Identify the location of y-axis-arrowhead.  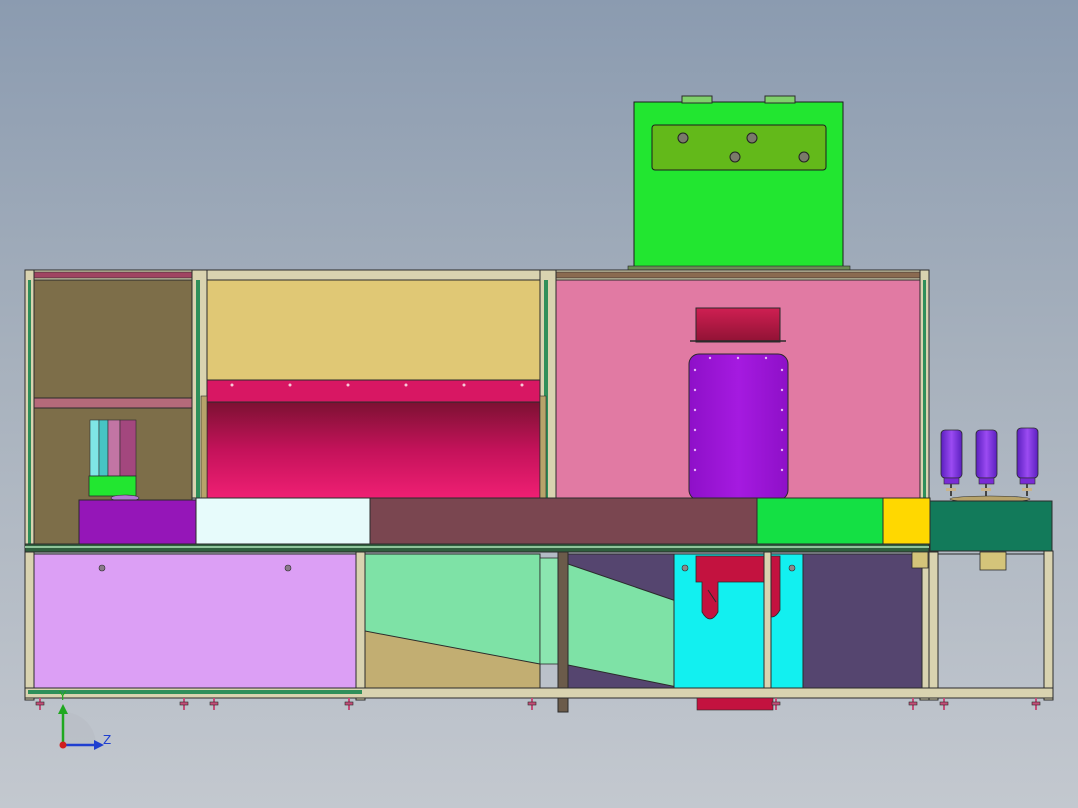
(63, 709).